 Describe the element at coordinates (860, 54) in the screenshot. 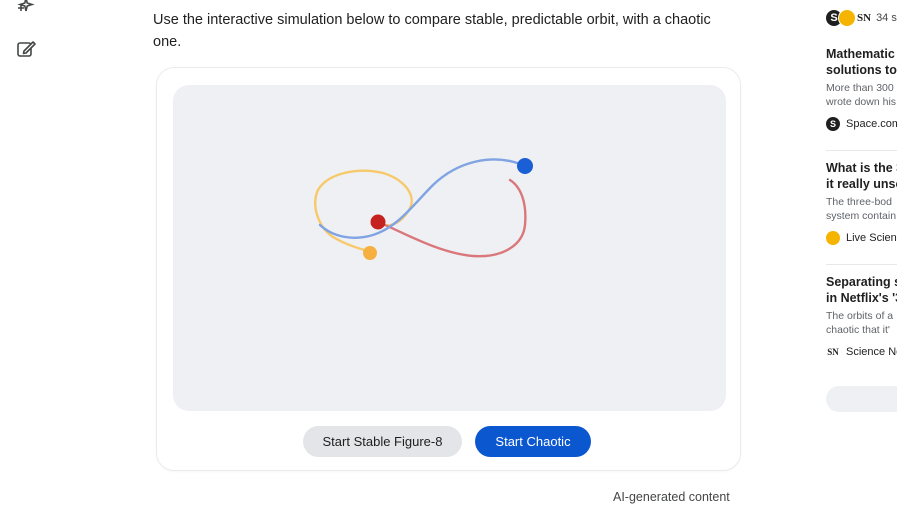

I see `article-title: Mathematic` at that location.